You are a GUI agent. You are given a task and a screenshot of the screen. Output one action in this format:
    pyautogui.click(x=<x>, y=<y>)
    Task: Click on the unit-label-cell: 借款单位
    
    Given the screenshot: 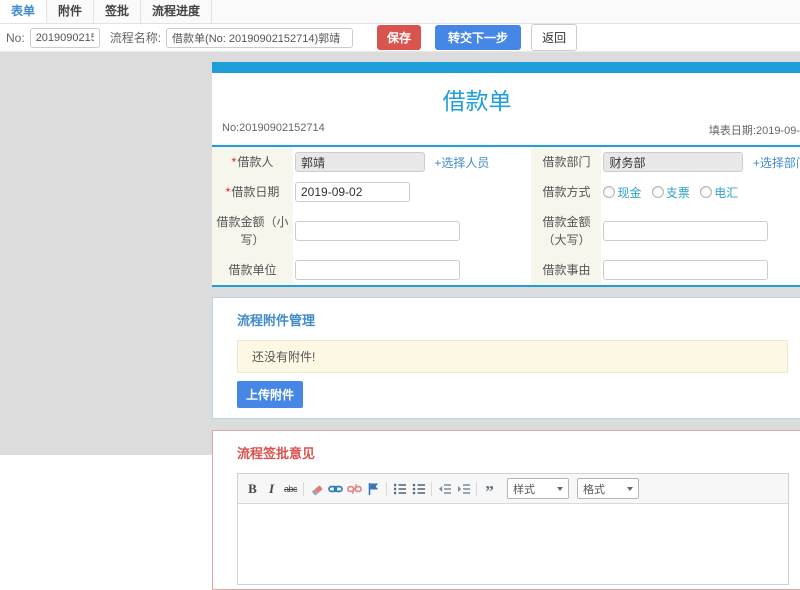 What is the action you would take?
    pyautogui.click(x=252, y=270)
    